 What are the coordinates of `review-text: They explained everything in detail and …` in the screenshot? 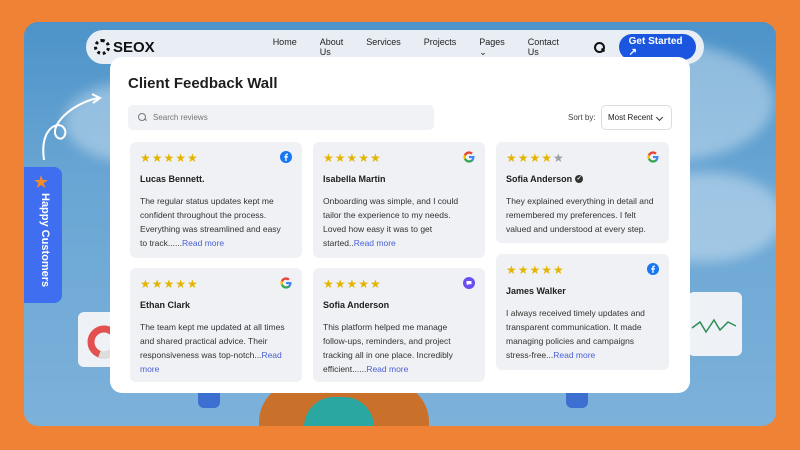 It's located at (581, 215).